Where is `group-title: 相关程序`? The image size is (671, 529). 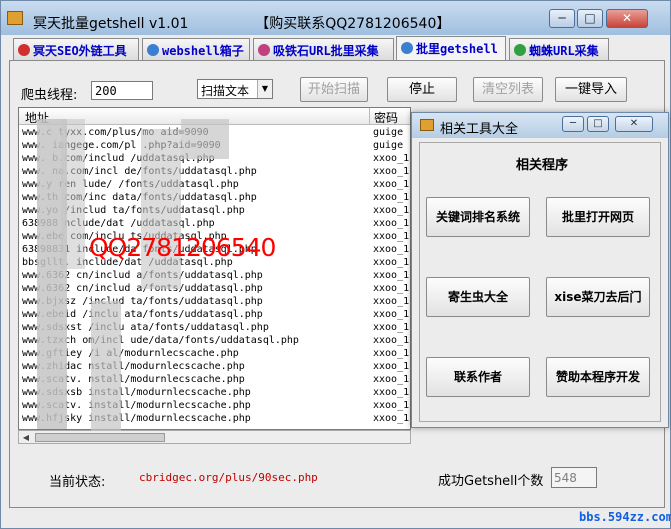 group-title: 相关程序 is located at coordinates (542, 165).